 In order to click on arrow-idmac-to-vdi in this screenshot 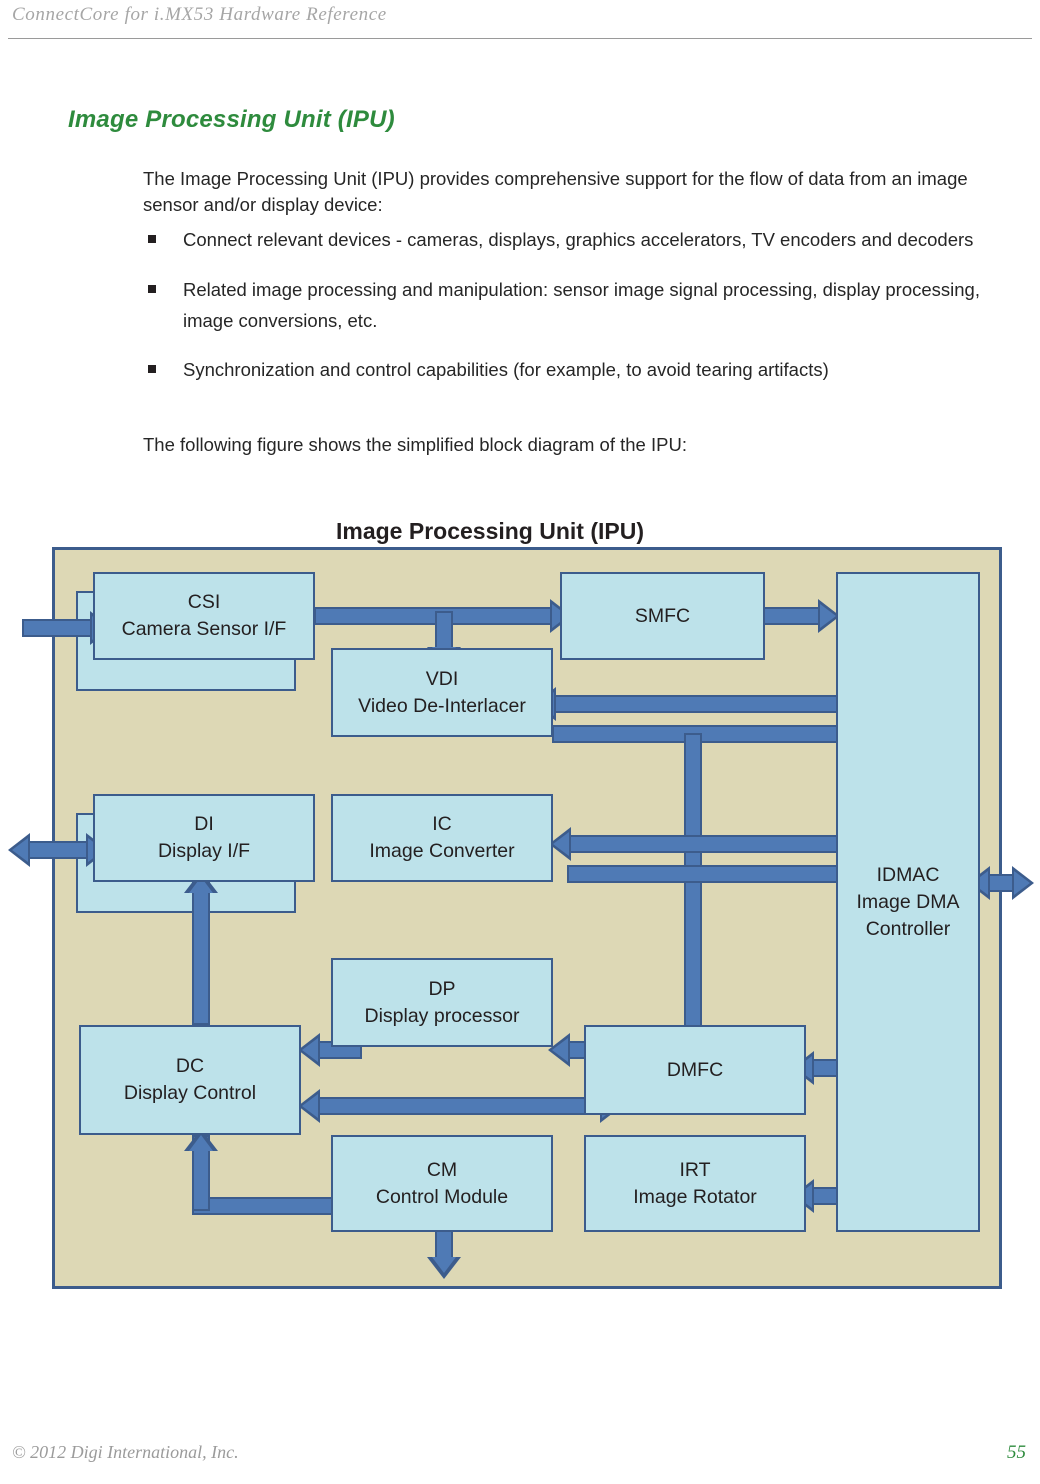, I will do `click(697, 704)`.